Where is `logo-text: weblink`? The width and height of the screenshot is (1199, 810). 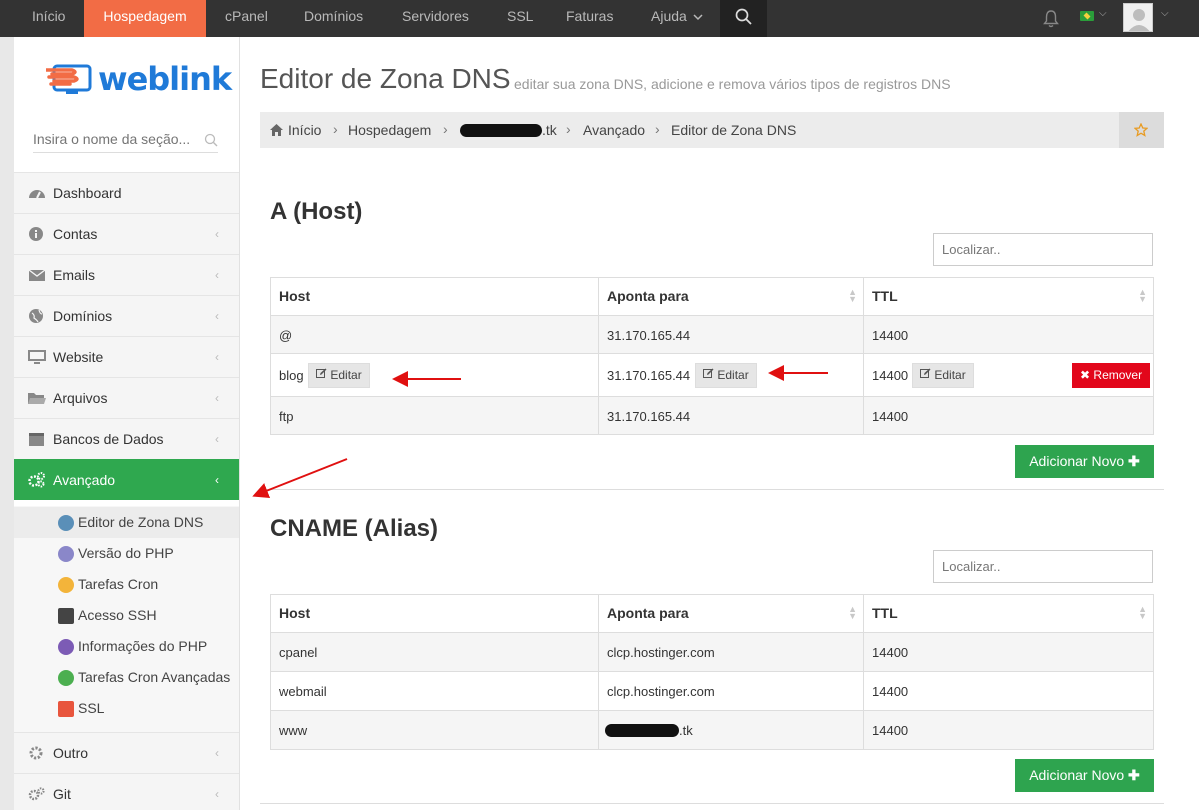
logo-text: weblink is located at coordinates (165, 79).